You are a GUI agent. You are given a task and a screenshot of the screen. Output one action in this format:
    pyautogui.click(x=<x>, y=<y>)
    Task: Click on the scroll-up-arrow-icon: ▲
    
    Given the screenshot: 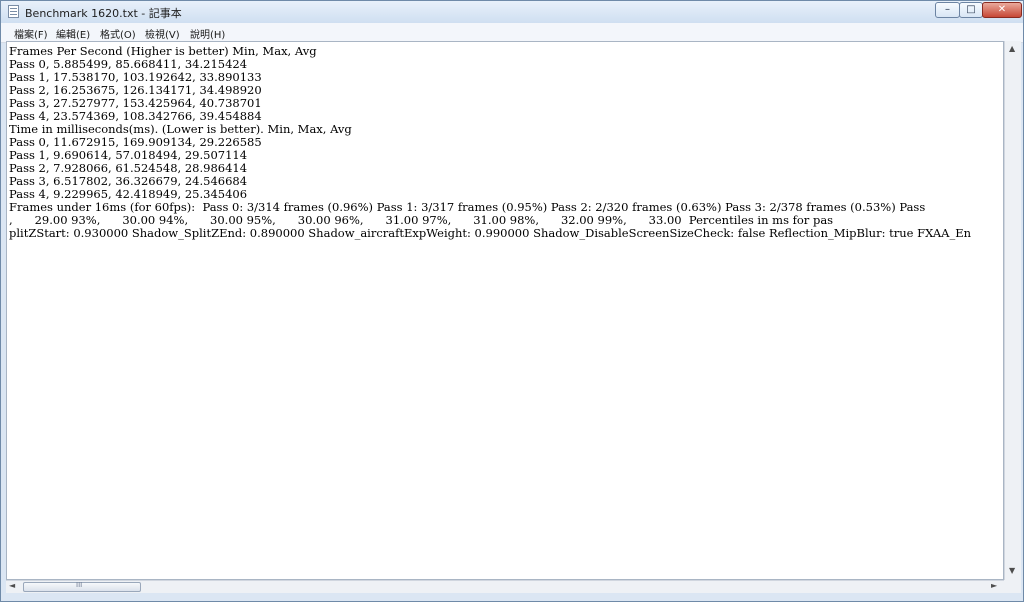 What is the action you would take?
    pyautogui.click(x=1012, y=48)
    